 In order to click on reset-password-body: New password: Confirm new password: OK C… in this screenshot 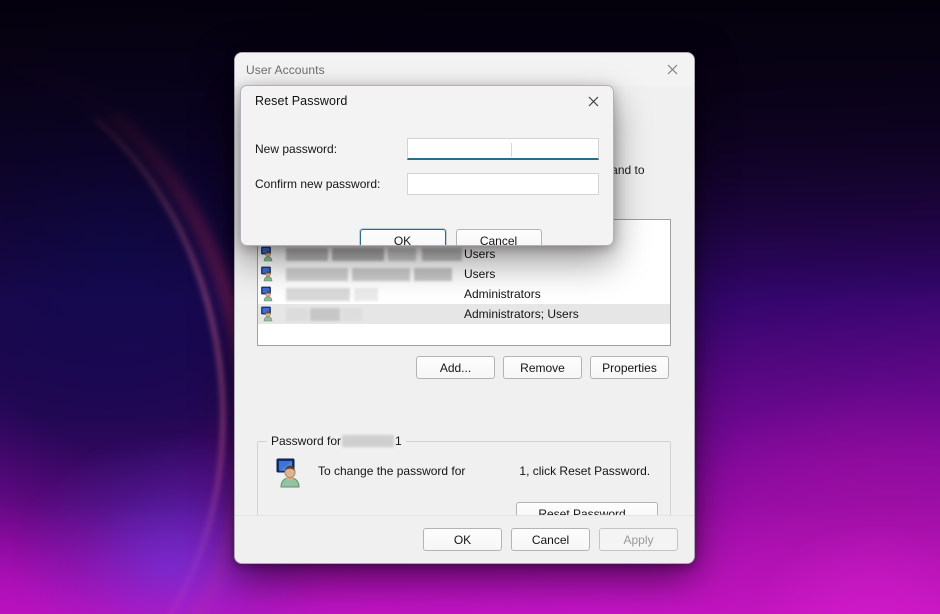, I will do `click(427, 181)`.